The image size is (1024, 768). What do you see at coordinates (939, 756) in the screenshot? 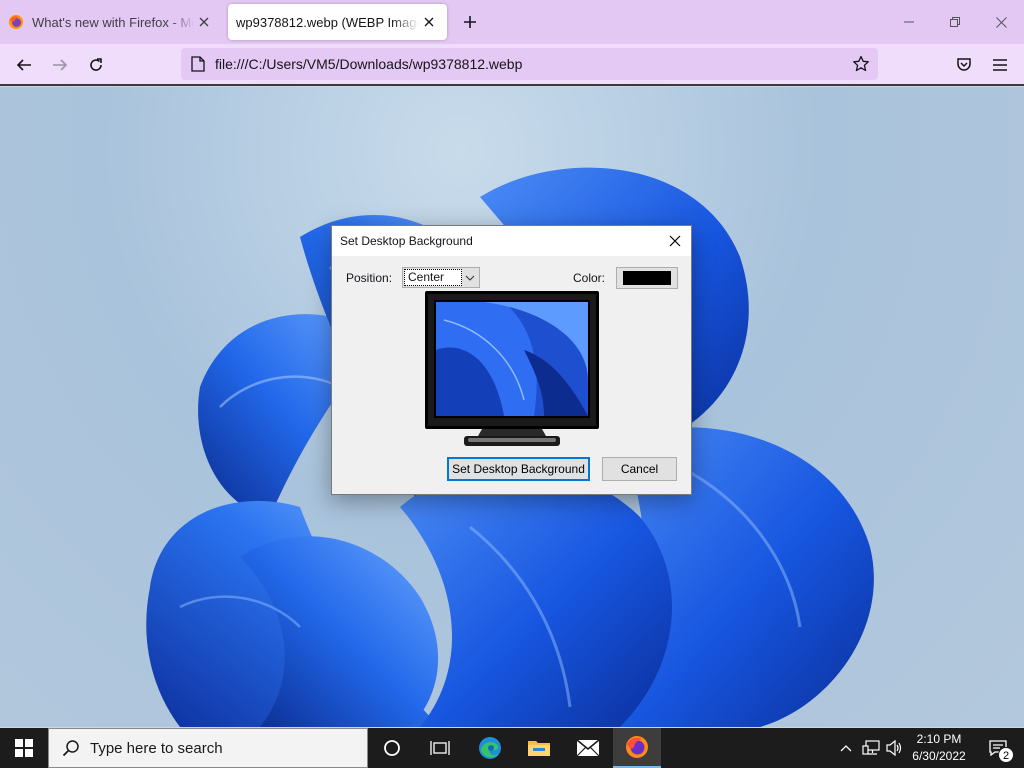
I see `clock-date: 6/30/2022` at bounding box center [939, 756].